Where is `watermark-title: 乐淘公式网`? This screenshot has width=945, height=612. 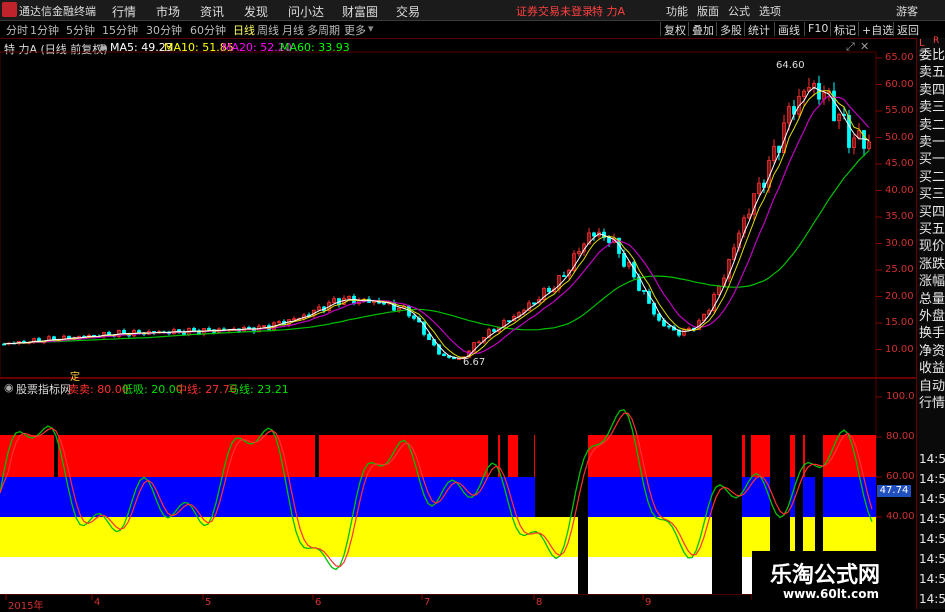
watermark-title: 乐淘公式网 is located at coordinates (825, 575).